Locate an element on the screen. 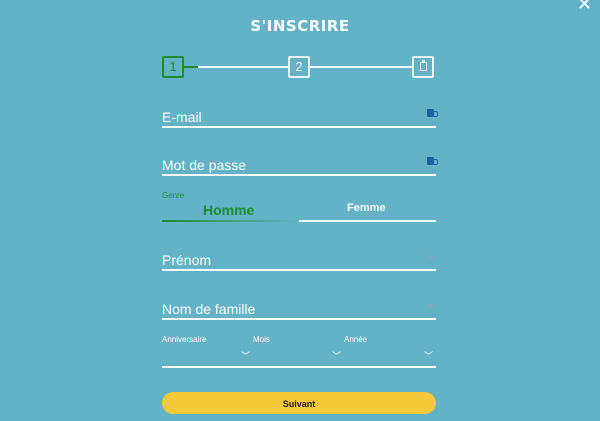 Image resolution: width=600 pixels, height=421 pixels. birthday-month-select: Mois ﹀ is located at coordinates (298, 350).